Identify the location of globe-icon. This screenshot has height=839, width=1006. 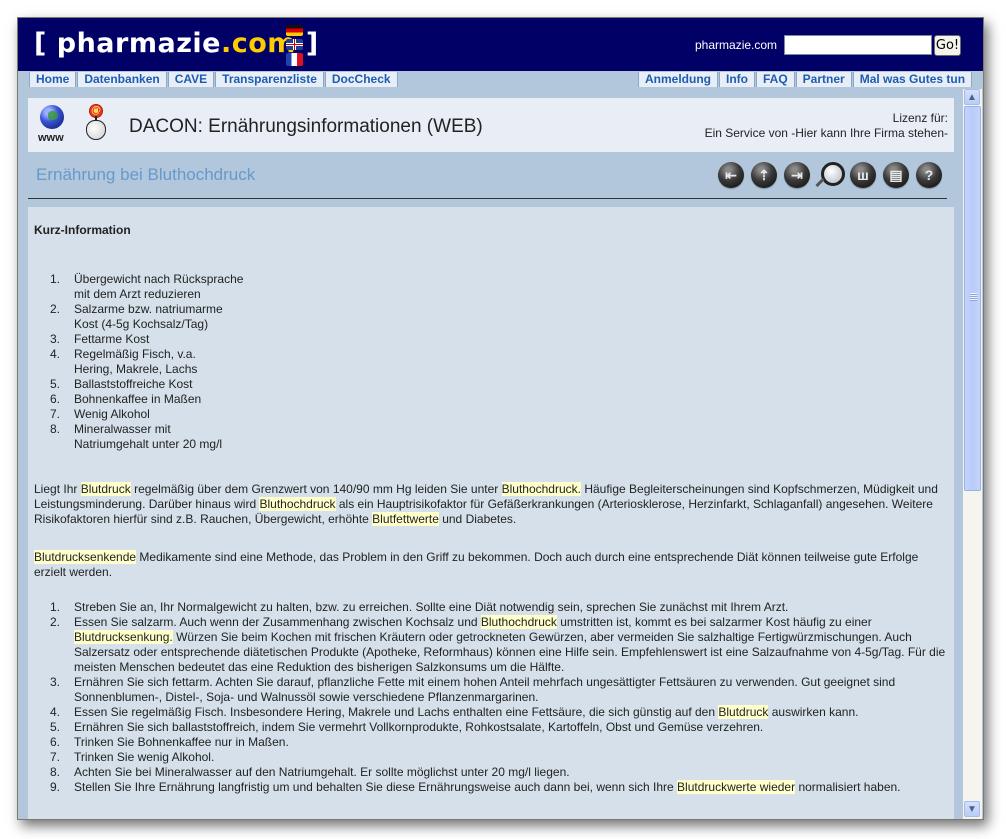
(52, 117).